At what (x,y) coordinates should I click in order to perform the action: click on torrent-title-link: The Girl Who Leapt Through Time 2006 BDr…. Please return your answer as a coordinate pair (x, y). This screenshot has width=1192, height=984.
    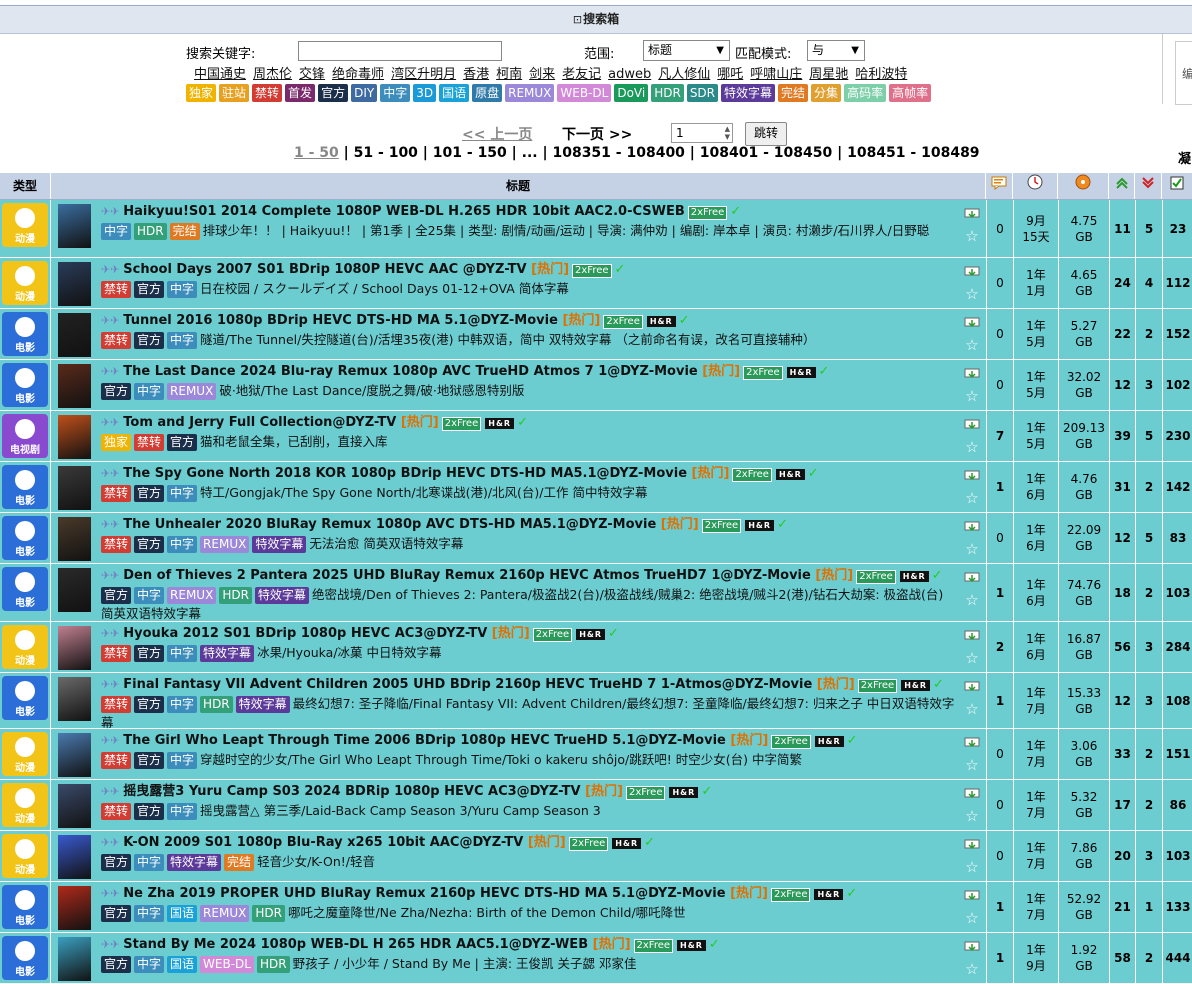
    Looking at the image, I should click on (424, 740).